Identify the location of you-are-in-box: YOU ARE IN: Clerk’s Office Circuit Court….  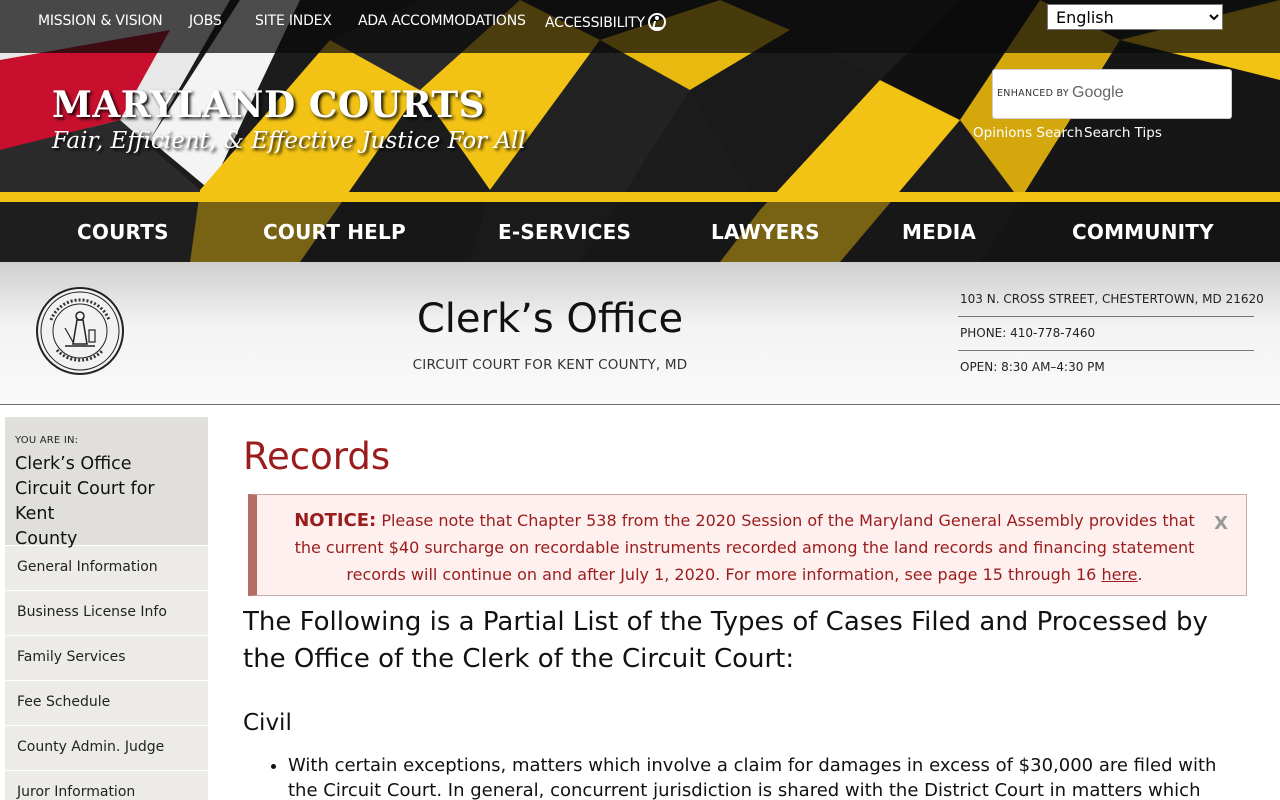
(106, 483).